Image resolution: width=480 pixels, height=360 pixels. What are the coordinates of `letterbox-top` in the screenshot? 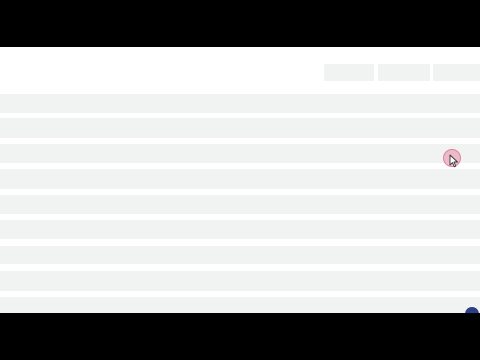 It's located at (240, 23).